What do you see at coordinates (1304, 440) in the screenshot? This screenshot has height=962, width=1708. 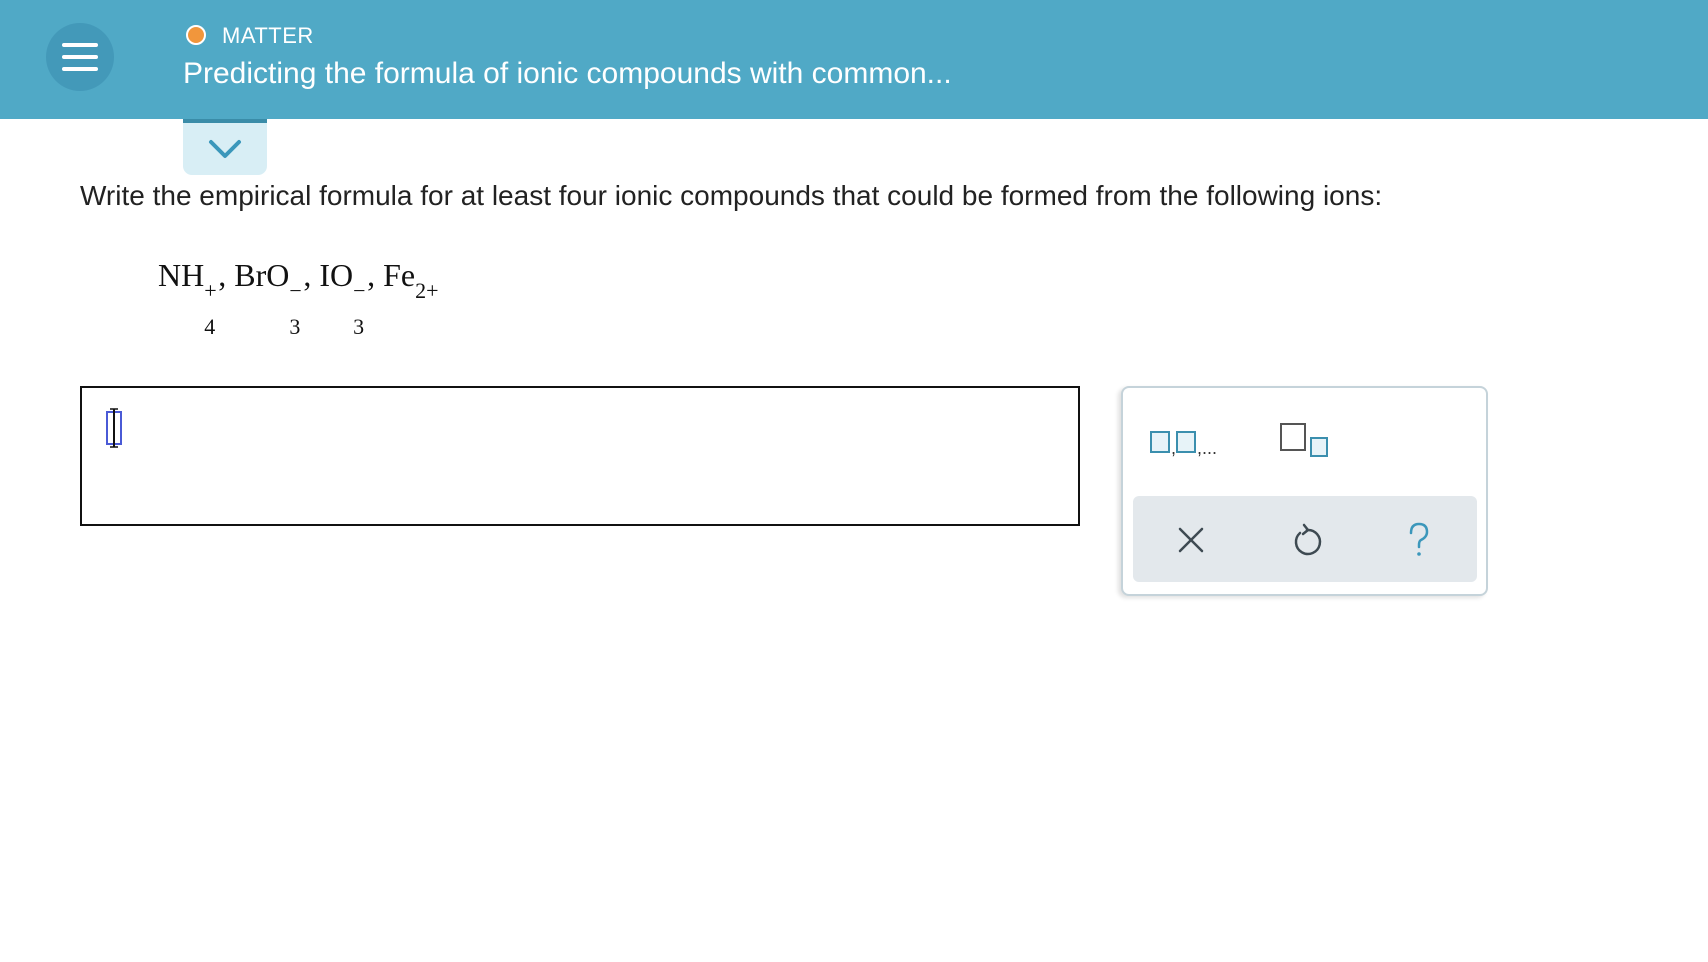 I see `superscript-box-icon` at bounding box center [1304, 440].